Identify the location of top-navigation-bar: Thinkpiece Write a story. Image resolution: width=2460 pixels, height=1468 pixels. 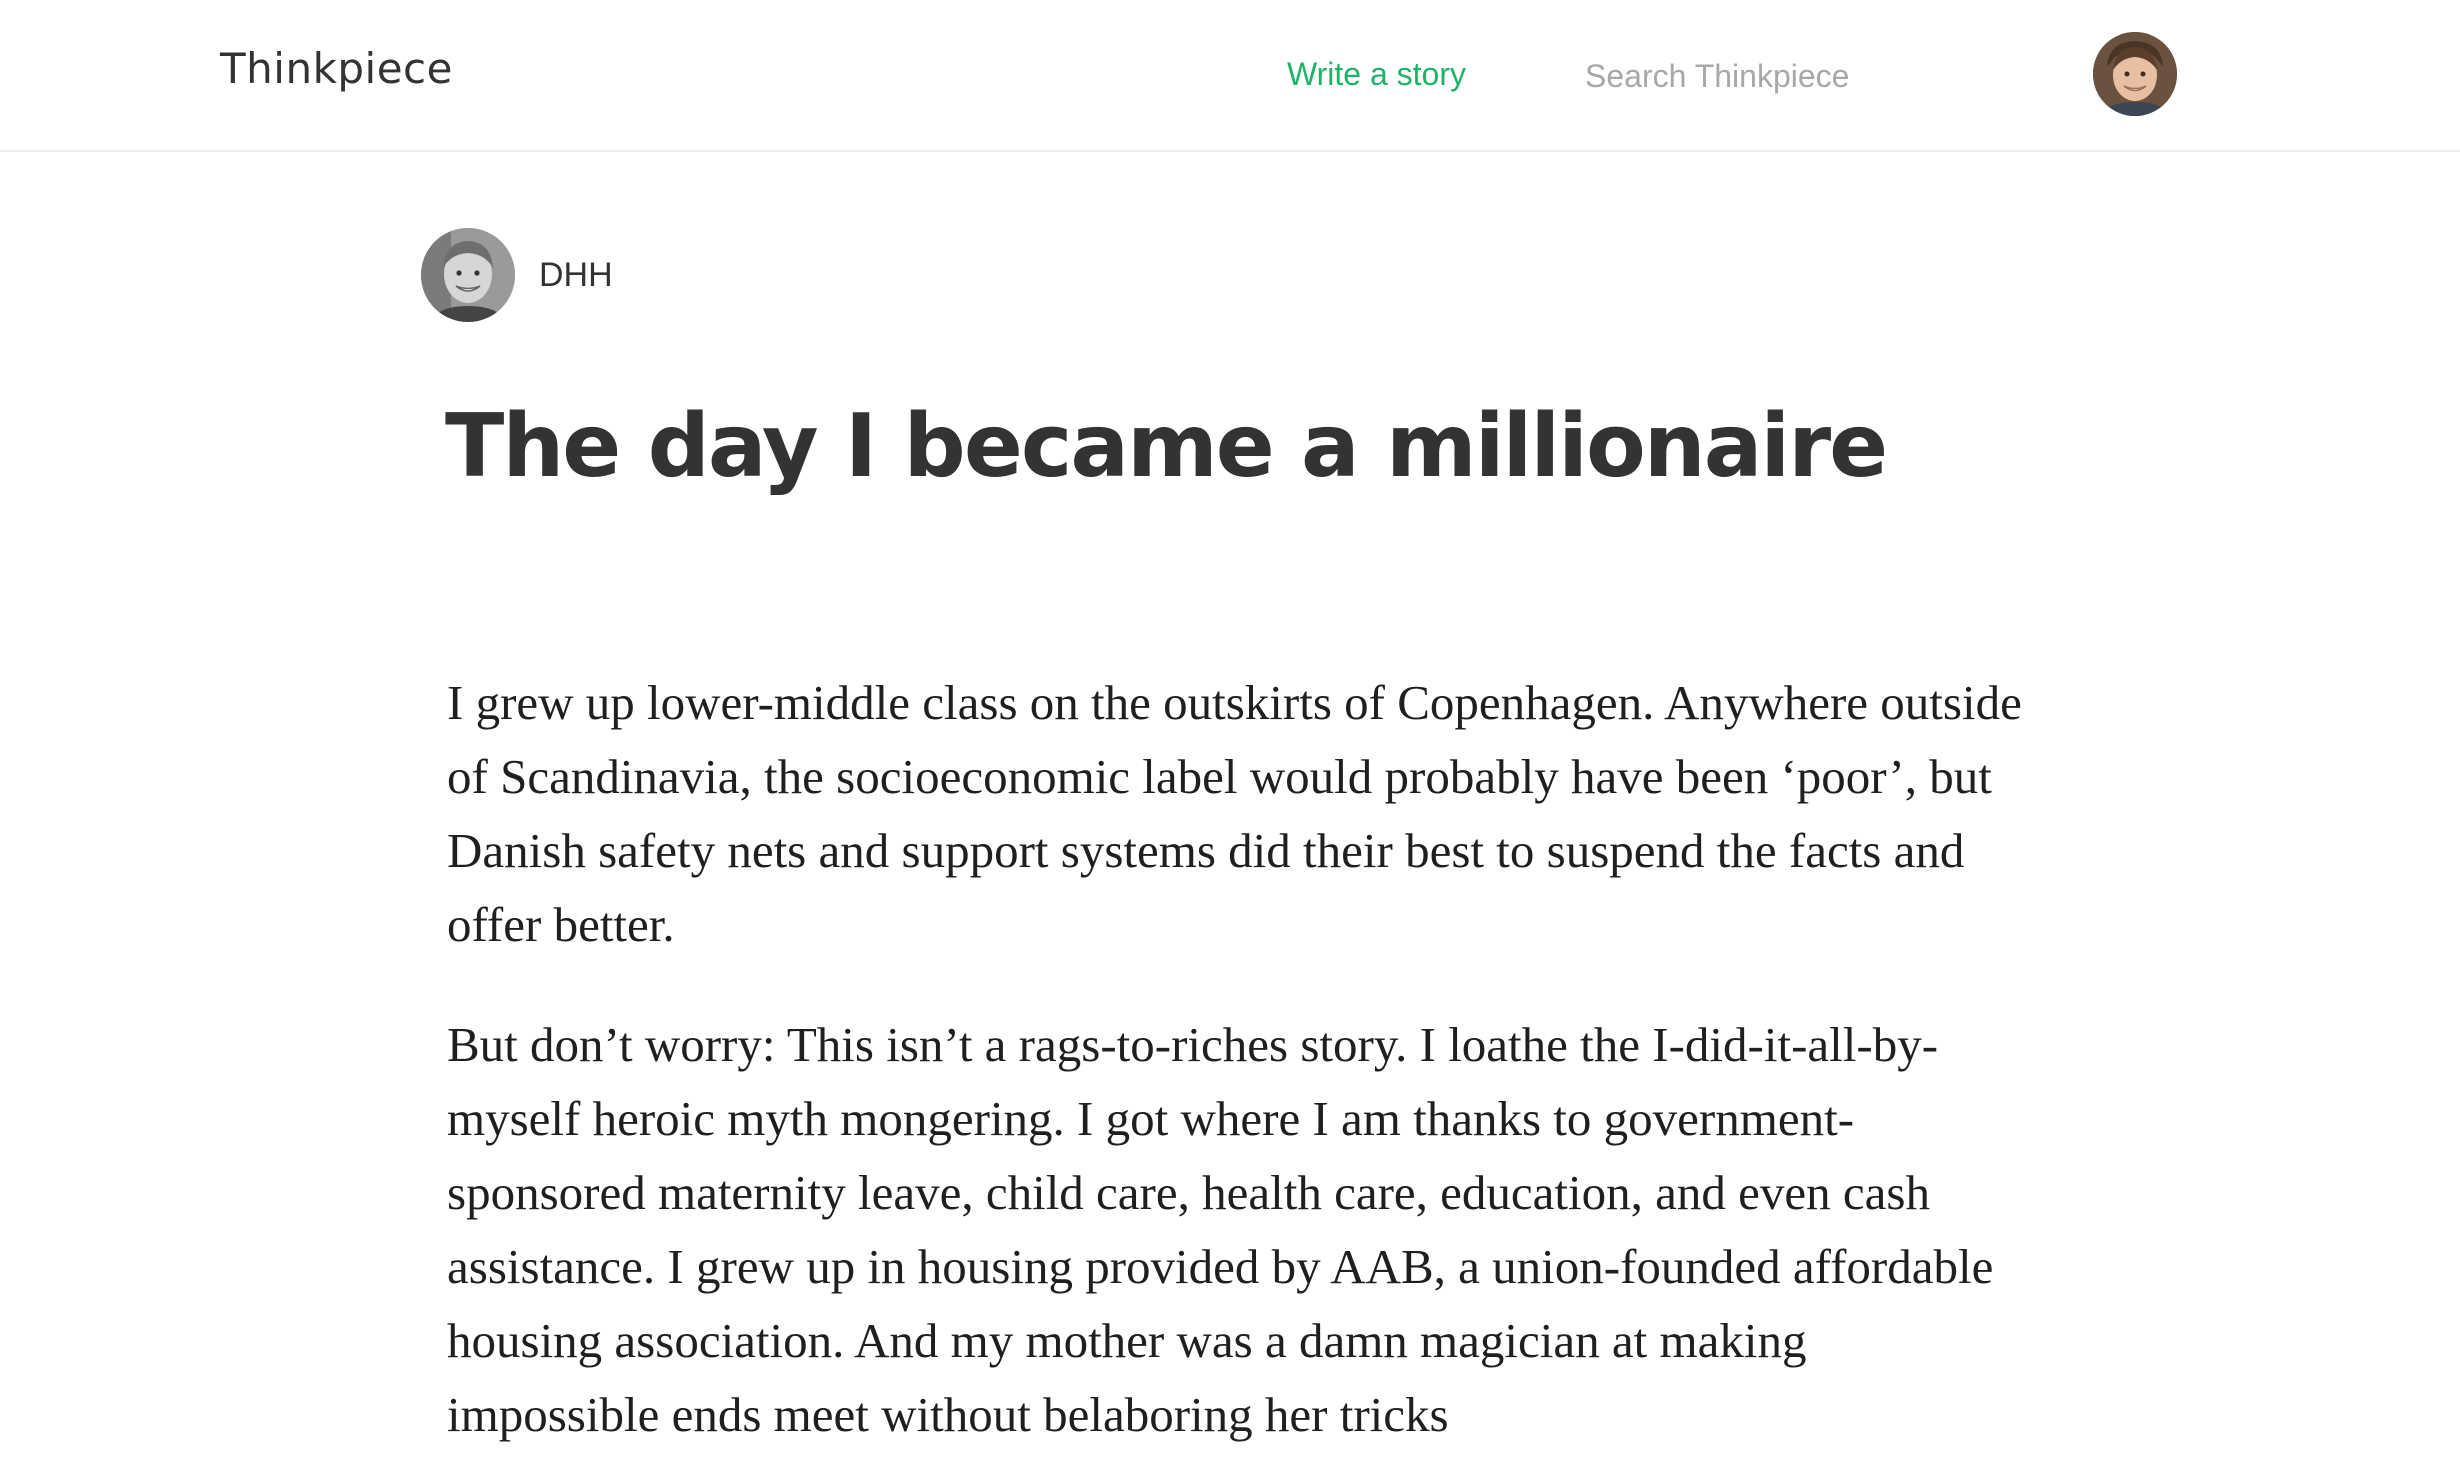
(1230, 76).